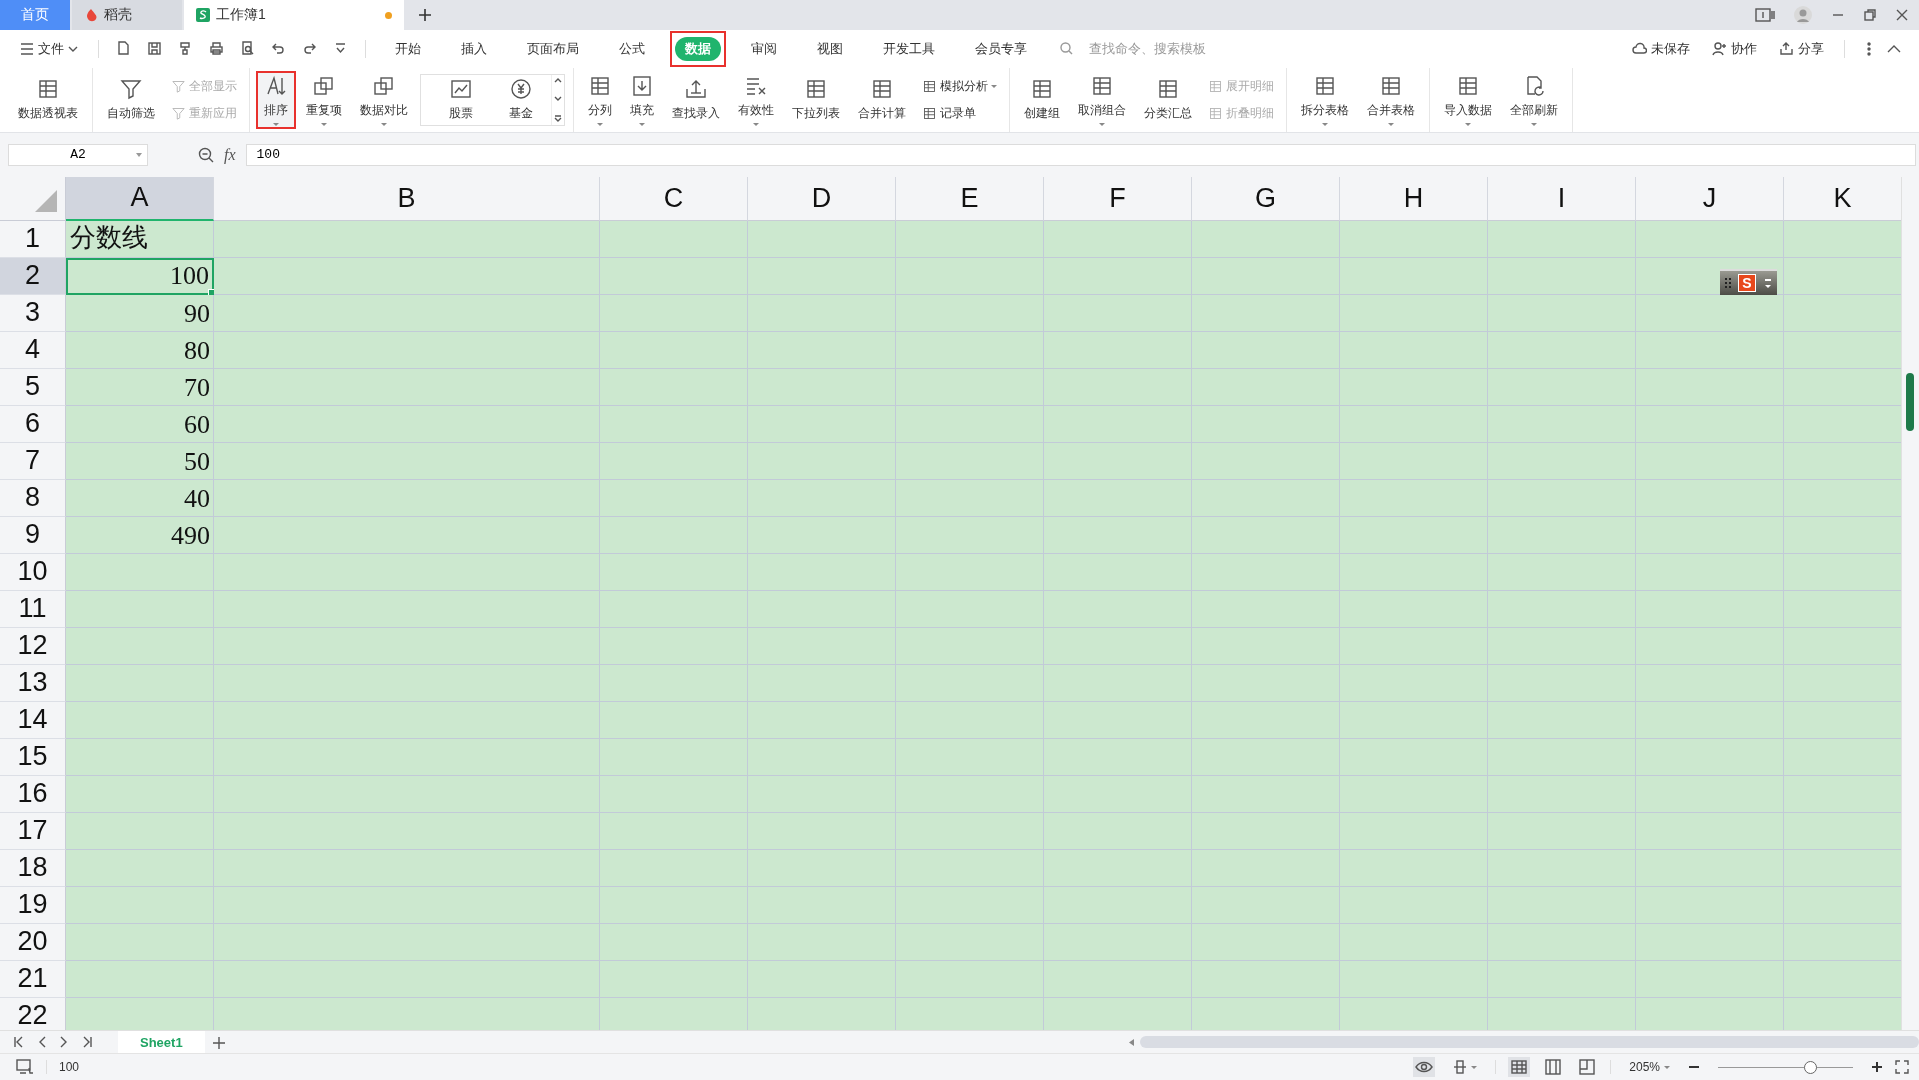  Describe the element at coordinates (33, 498) in the screenshot. I see `row-header: 8` at that location.